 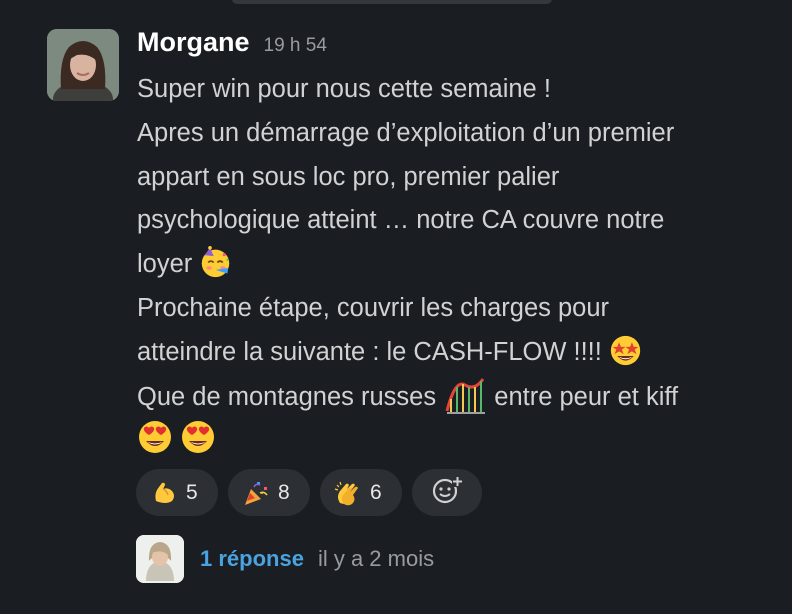 I want to click on reaction-clapping-hands: 6, so click(x=361, y=492).